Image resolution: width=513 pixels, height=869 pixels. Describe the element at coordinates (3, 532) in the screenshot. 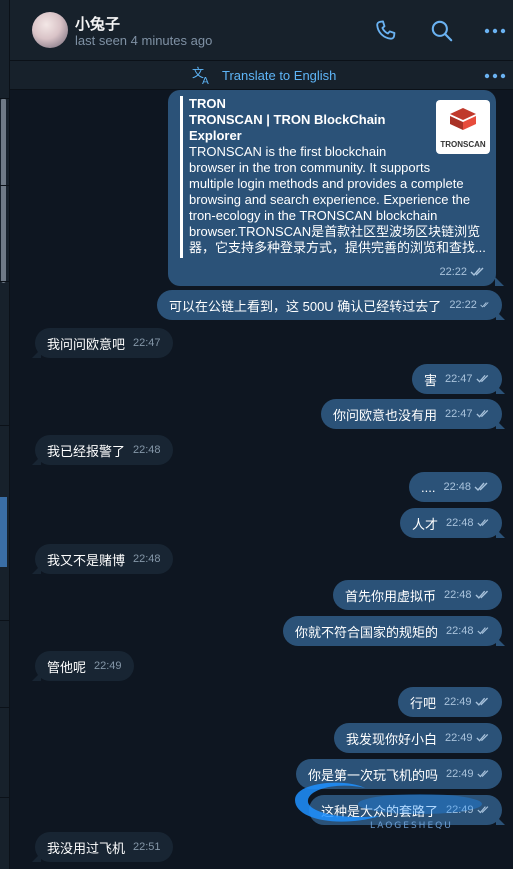

I see `selected-chat-indicator` at that location.